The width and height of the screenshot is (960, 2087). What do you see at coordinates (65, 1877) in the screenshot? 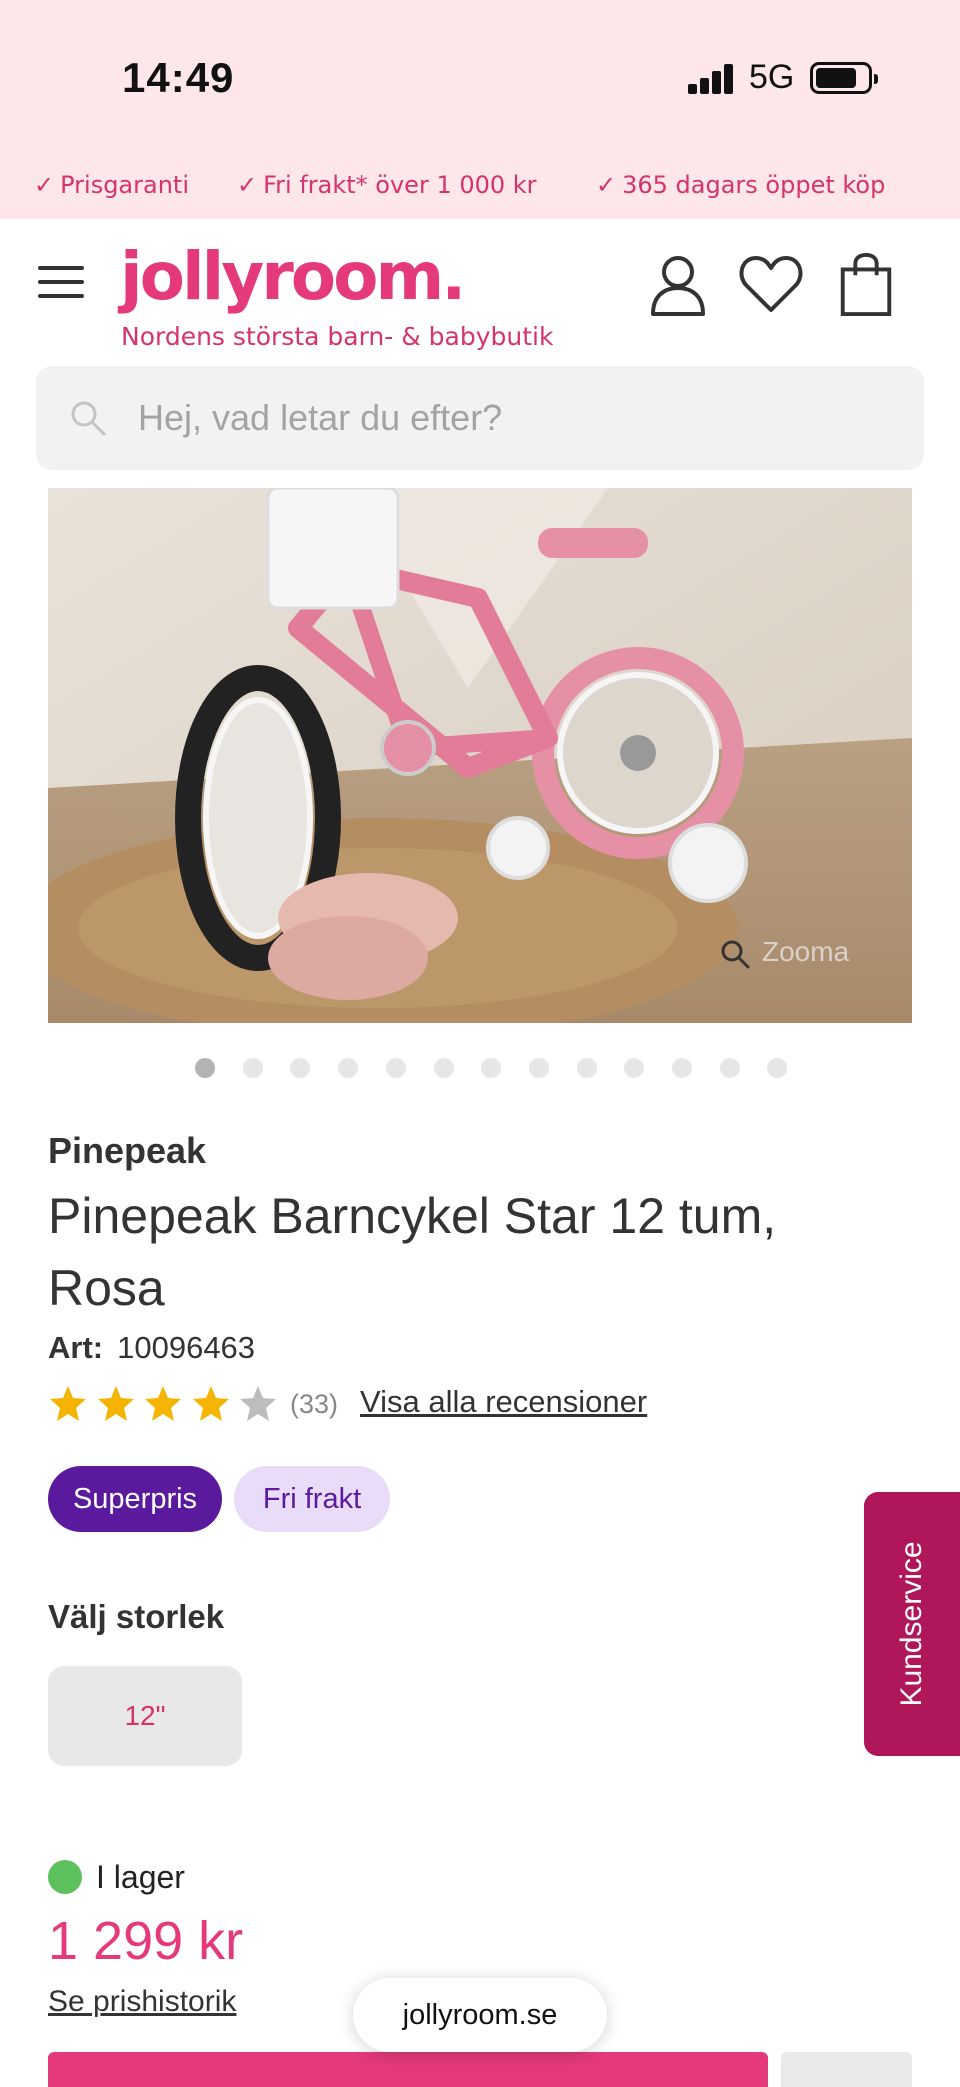
I see `stock-indicator-icon` at bounding box center [65, 1877].